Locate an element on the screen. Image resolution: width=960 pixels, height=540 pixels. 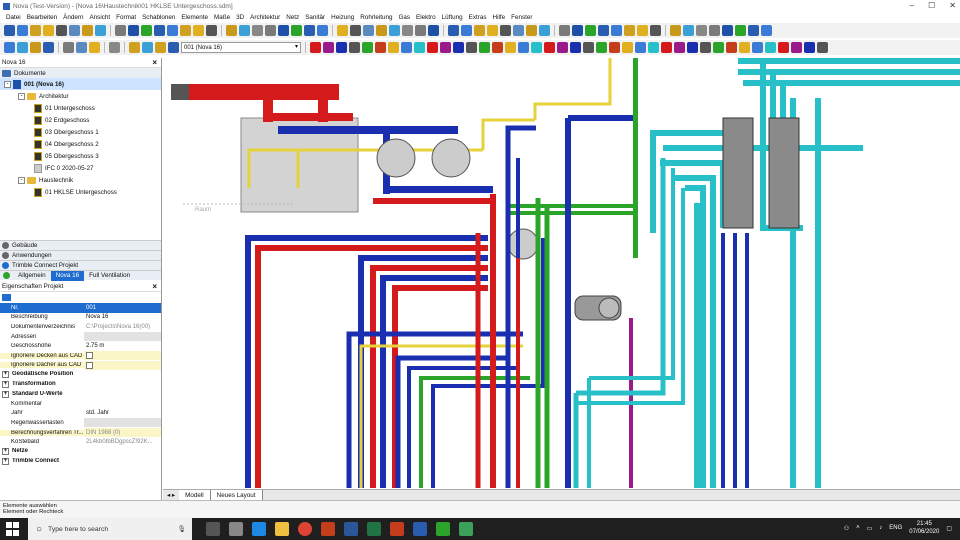
menu-item-1: Bearbeiten is located at coordinates (42, 17).